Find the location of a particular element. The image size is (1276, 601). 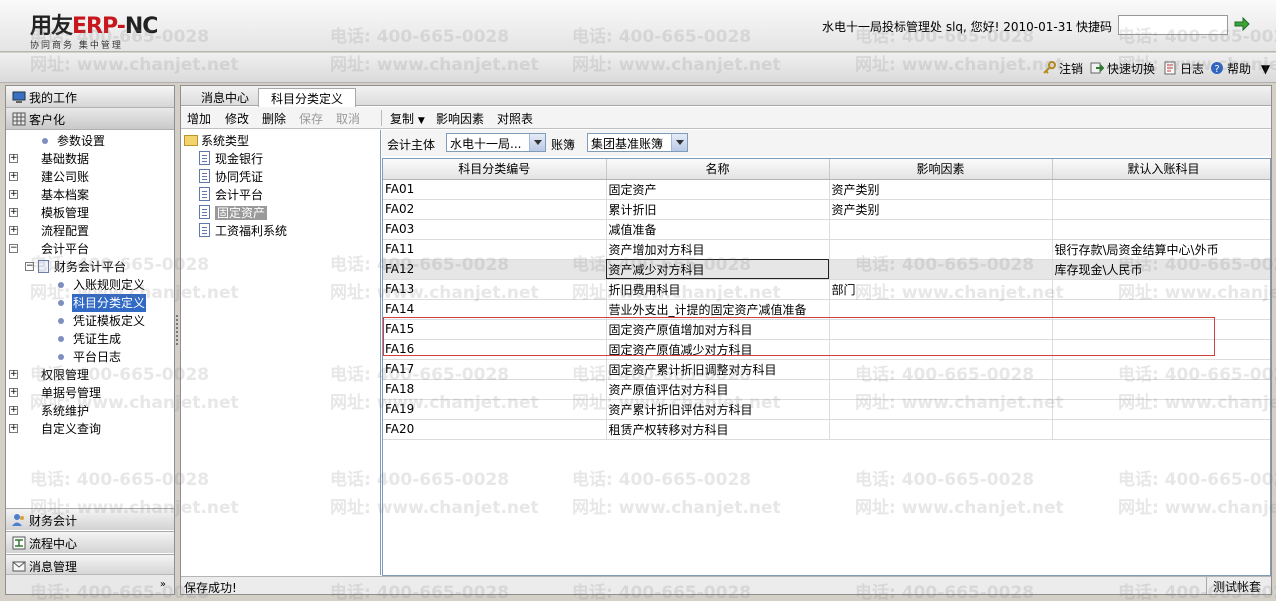

table-row: FA14 营业外支出_计提的固定资产减值准备 is located at coordinates (826, 309).